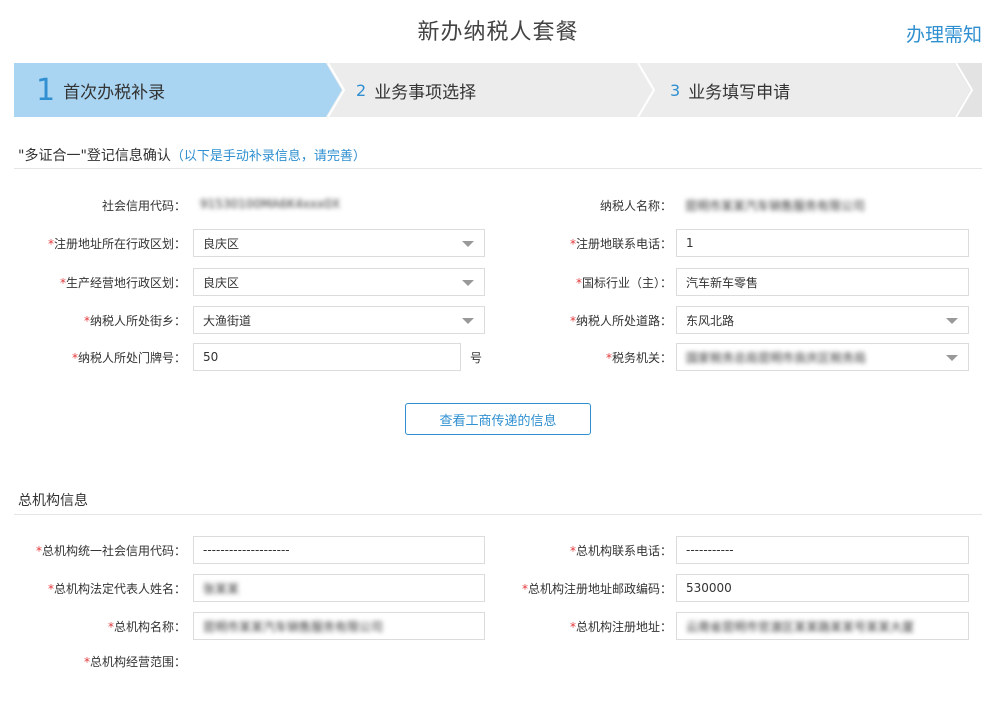 The height and width of the screenshot is (708, 996). What do you see at coordinates (268, 156) in the screenshot?
I see `section-registration-hint: （以下是手动补录信息，请完善）` at bounding box center [268, 156].